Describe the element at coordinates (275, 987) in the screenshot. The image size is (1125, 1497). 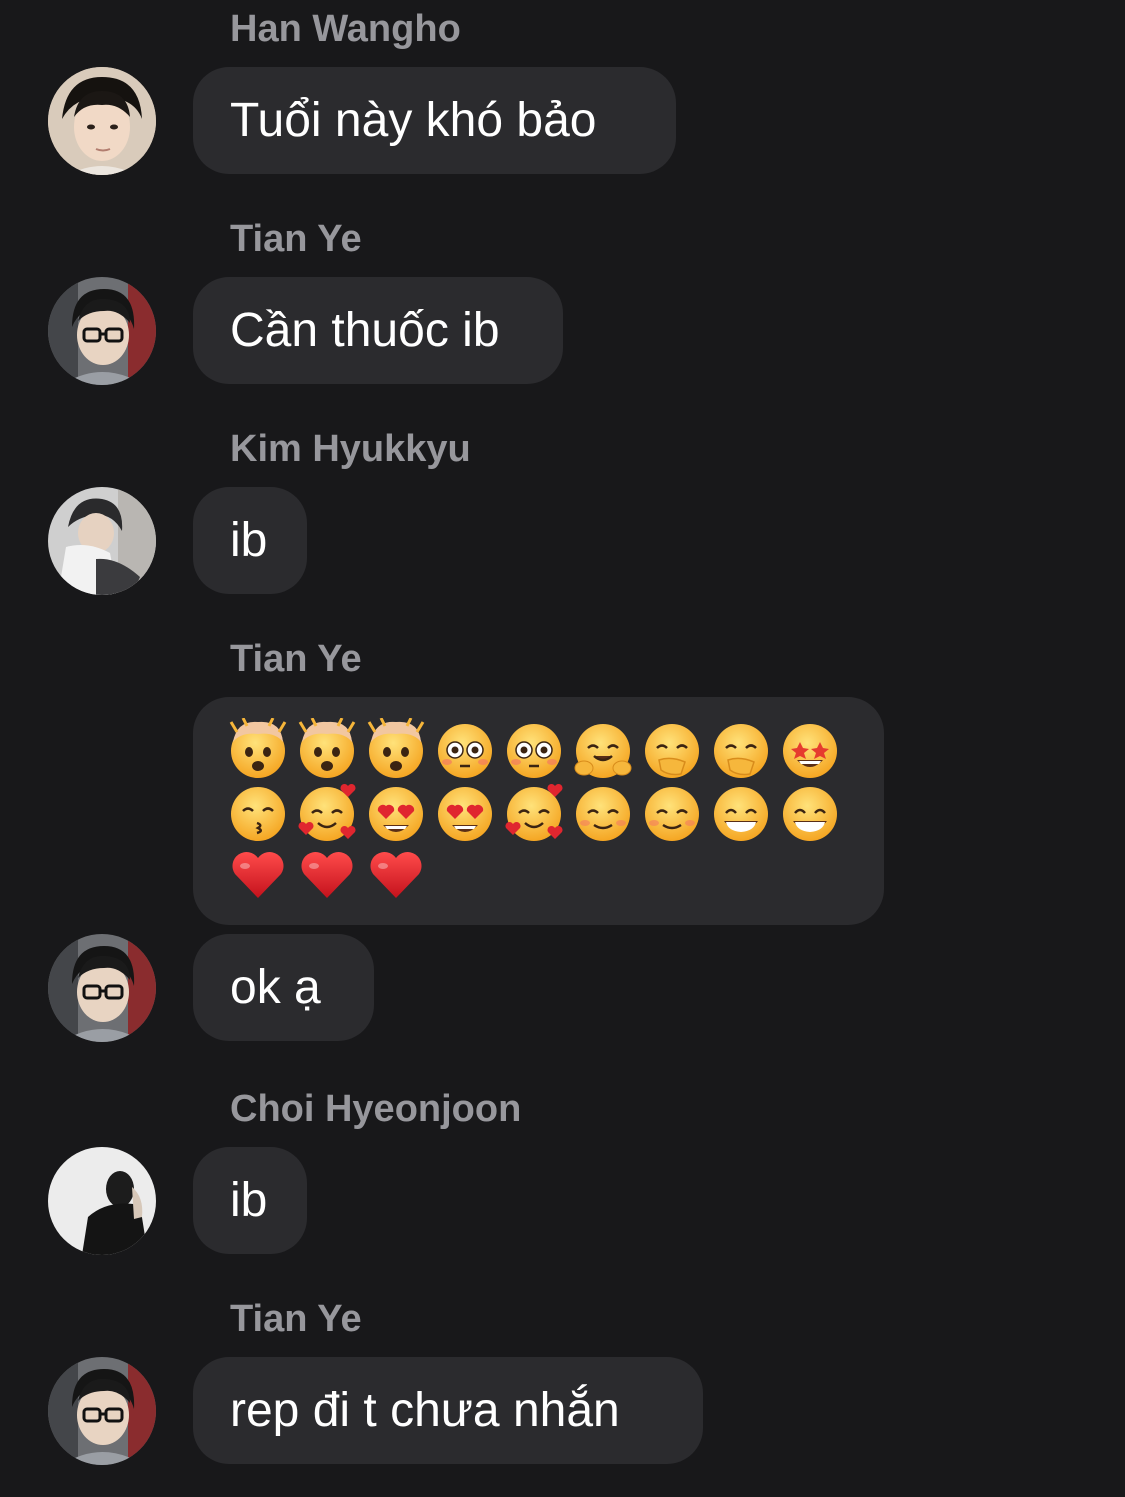
I see `message-text: ok ạ` at that location.